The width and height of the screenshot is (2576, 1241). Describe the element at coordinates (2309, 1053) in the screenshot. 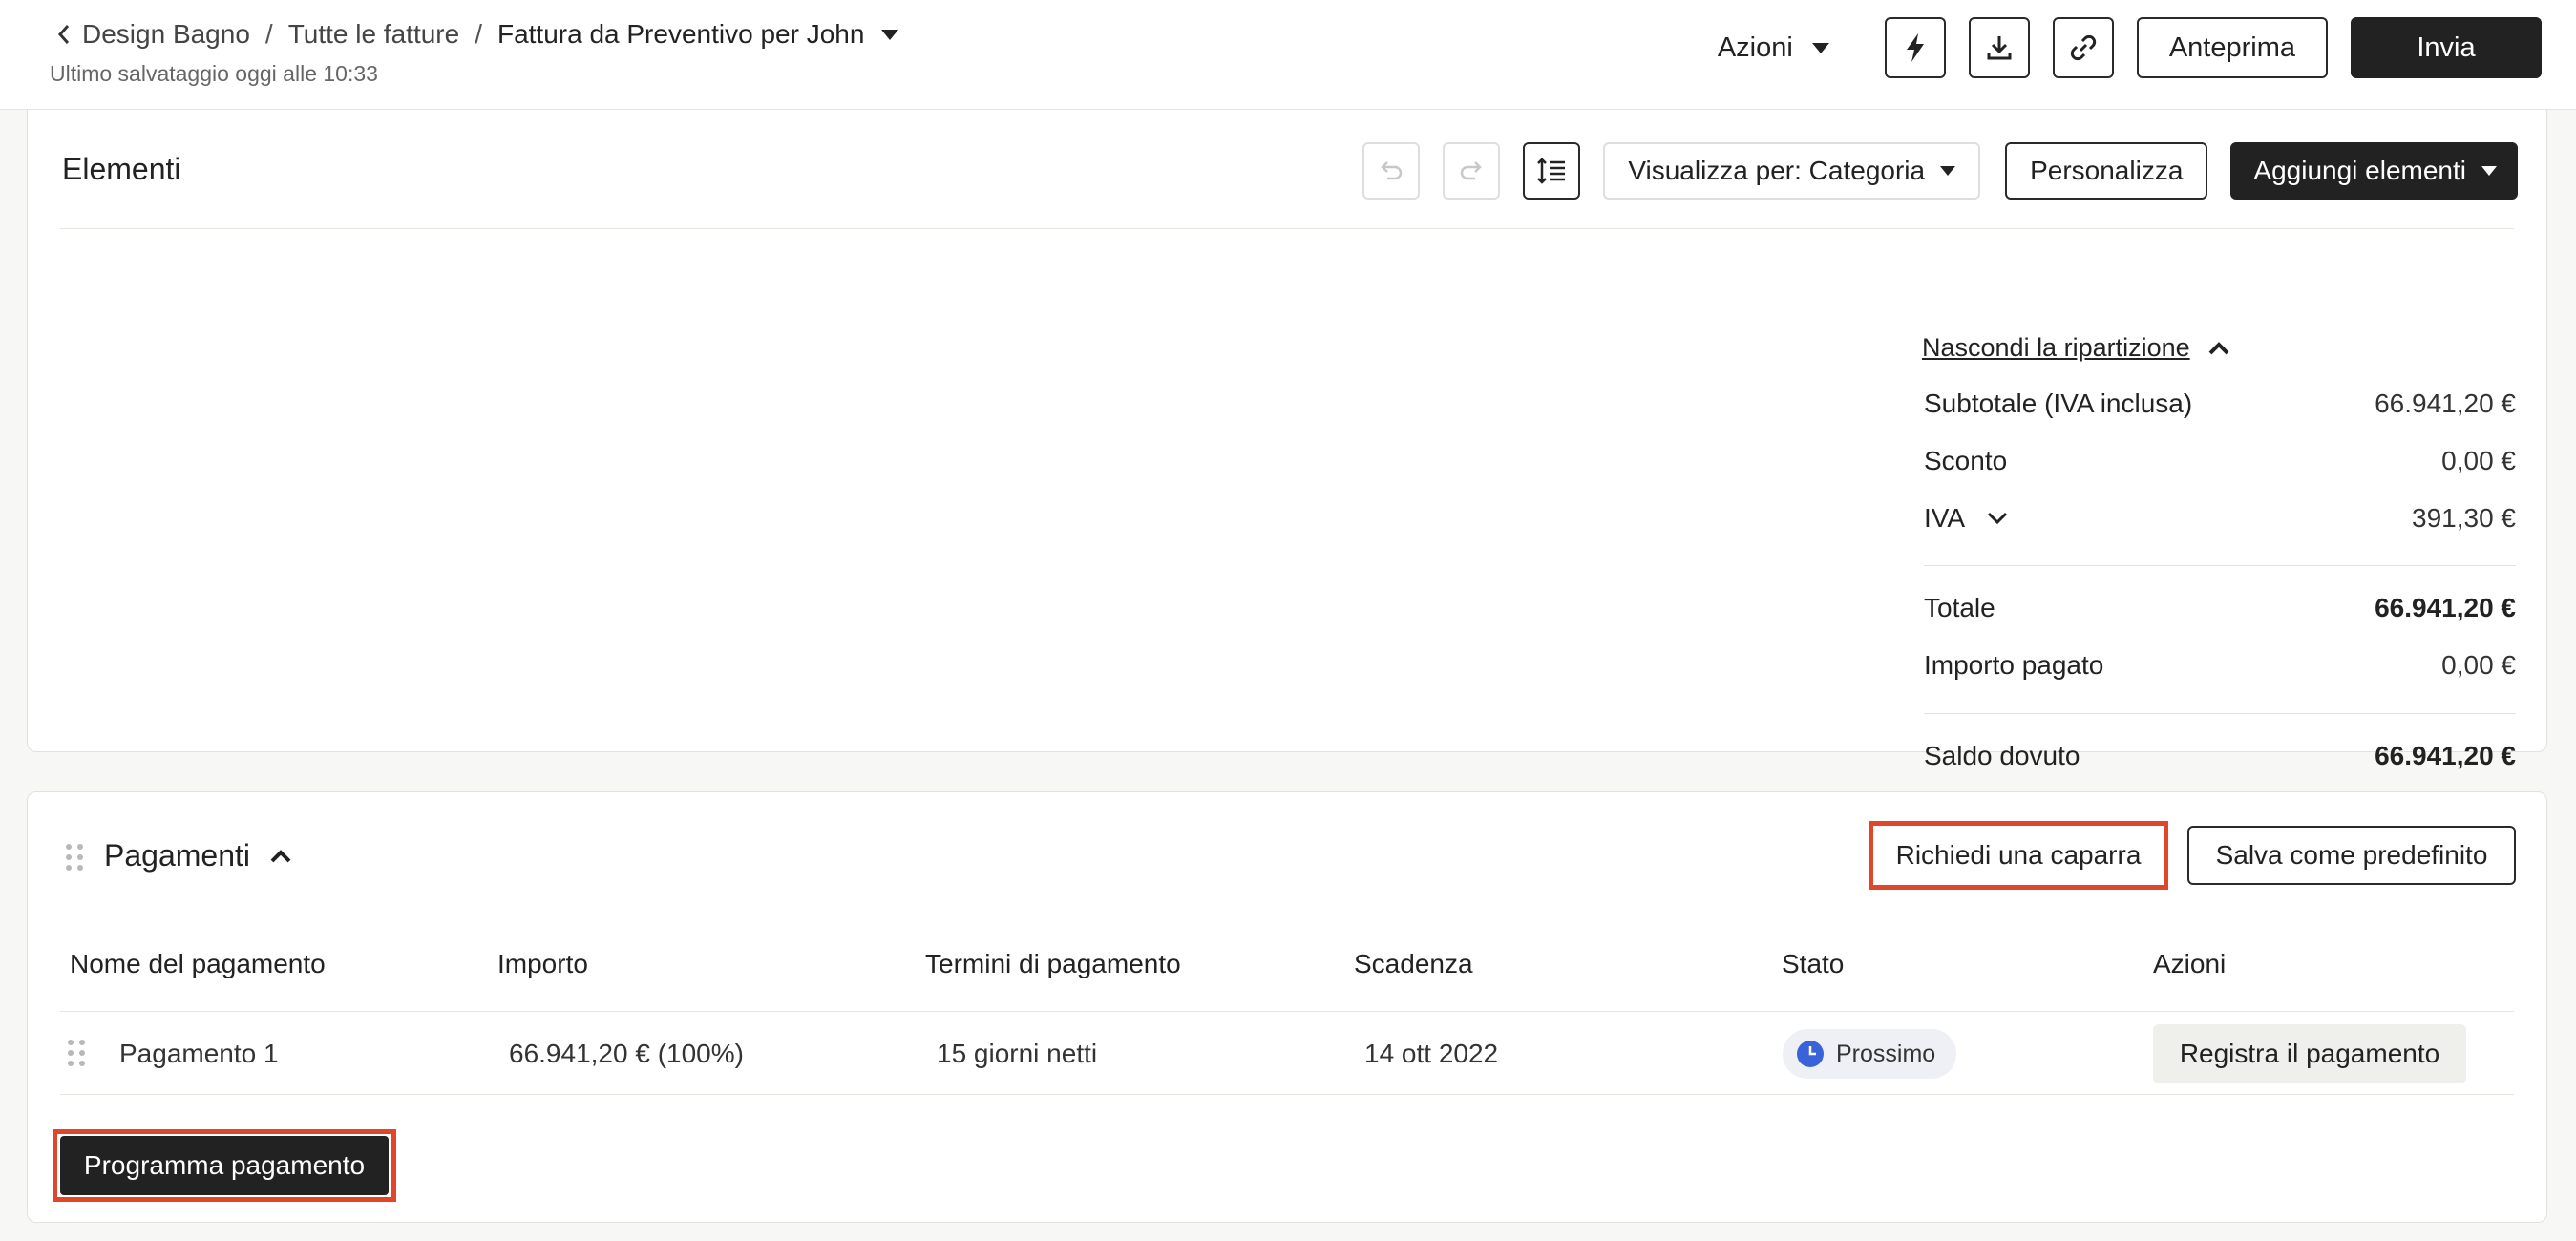

I see `record-payment-button: Registra il pagamento` at that location.